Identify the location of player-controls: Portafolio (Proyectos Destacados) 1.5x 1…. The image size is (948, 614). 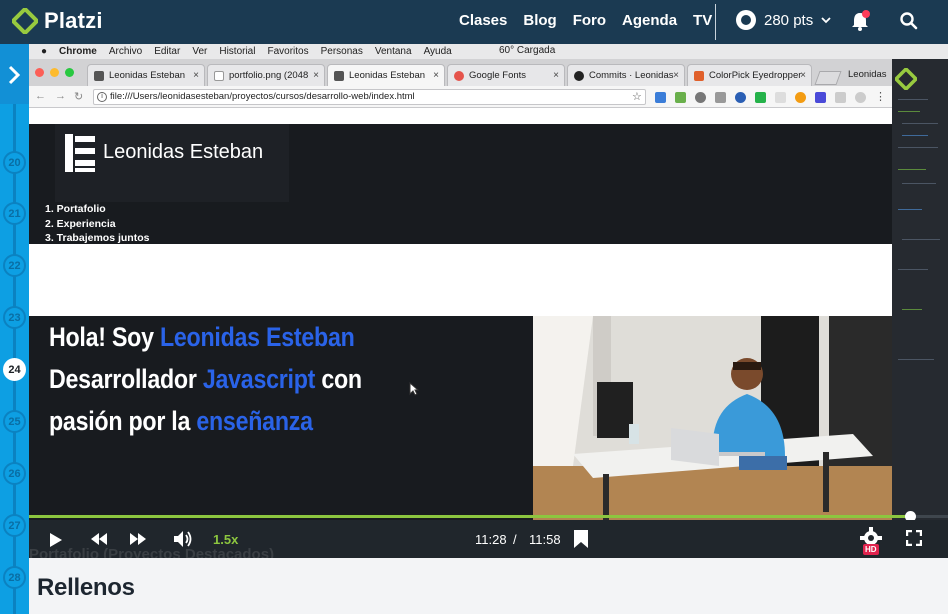
(488, 539).